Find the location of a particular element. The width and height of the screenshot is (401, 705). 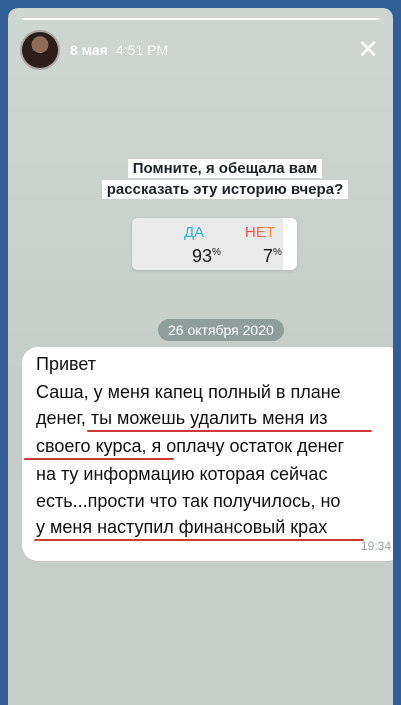

poll-yes-percent: 93% is located at coordinates (206, 256).